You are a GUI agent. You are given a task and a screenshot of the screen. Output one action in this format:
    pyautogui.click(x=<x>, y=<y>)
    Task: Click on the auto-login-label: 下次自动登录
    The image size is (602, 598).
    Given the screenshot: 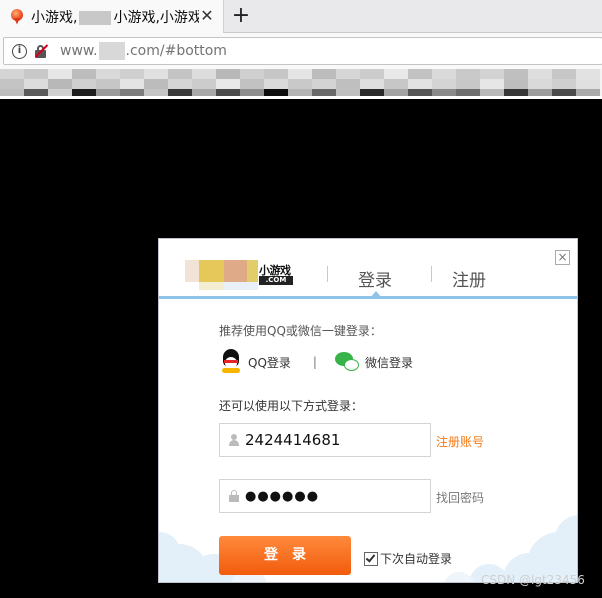 What is the action you would take?
    pyautogui.click(x=416, y=559)
    